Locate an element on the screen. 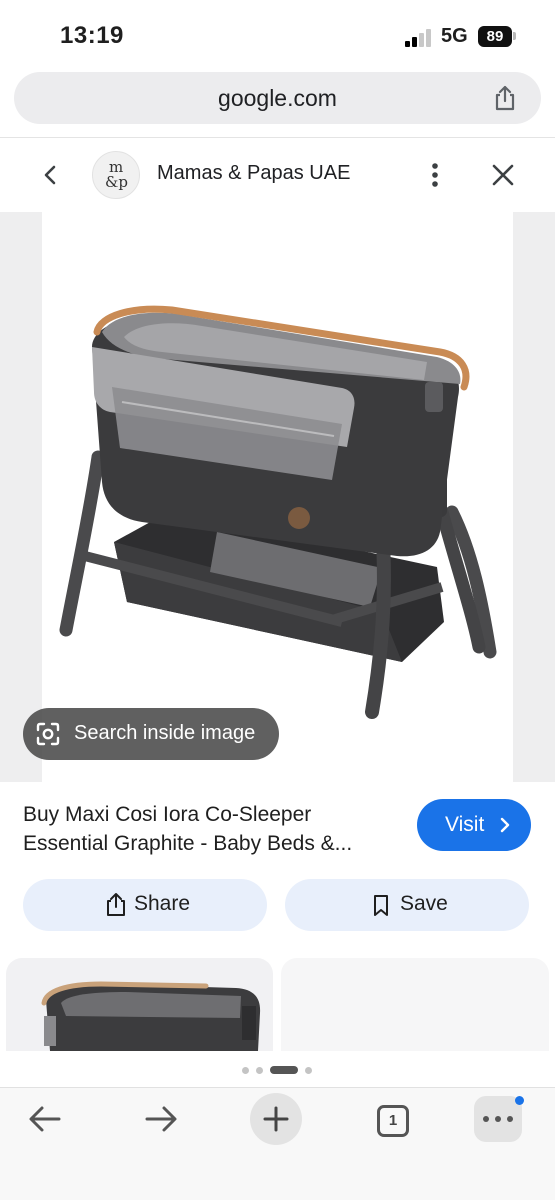 This screenshot has width=555, height=1200. result-title-line: Buy Maxi Cosi Iora Co-Sleeper is located at coordinates (167, 814).